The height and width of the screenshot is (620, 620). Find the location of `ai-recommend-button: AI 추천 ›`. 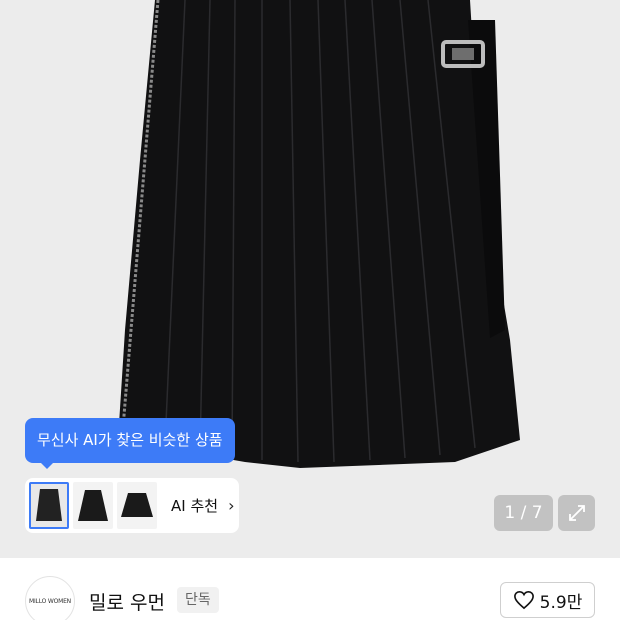

ai-recommend-button: AI 추천 › is located at coordinates (202, 505).